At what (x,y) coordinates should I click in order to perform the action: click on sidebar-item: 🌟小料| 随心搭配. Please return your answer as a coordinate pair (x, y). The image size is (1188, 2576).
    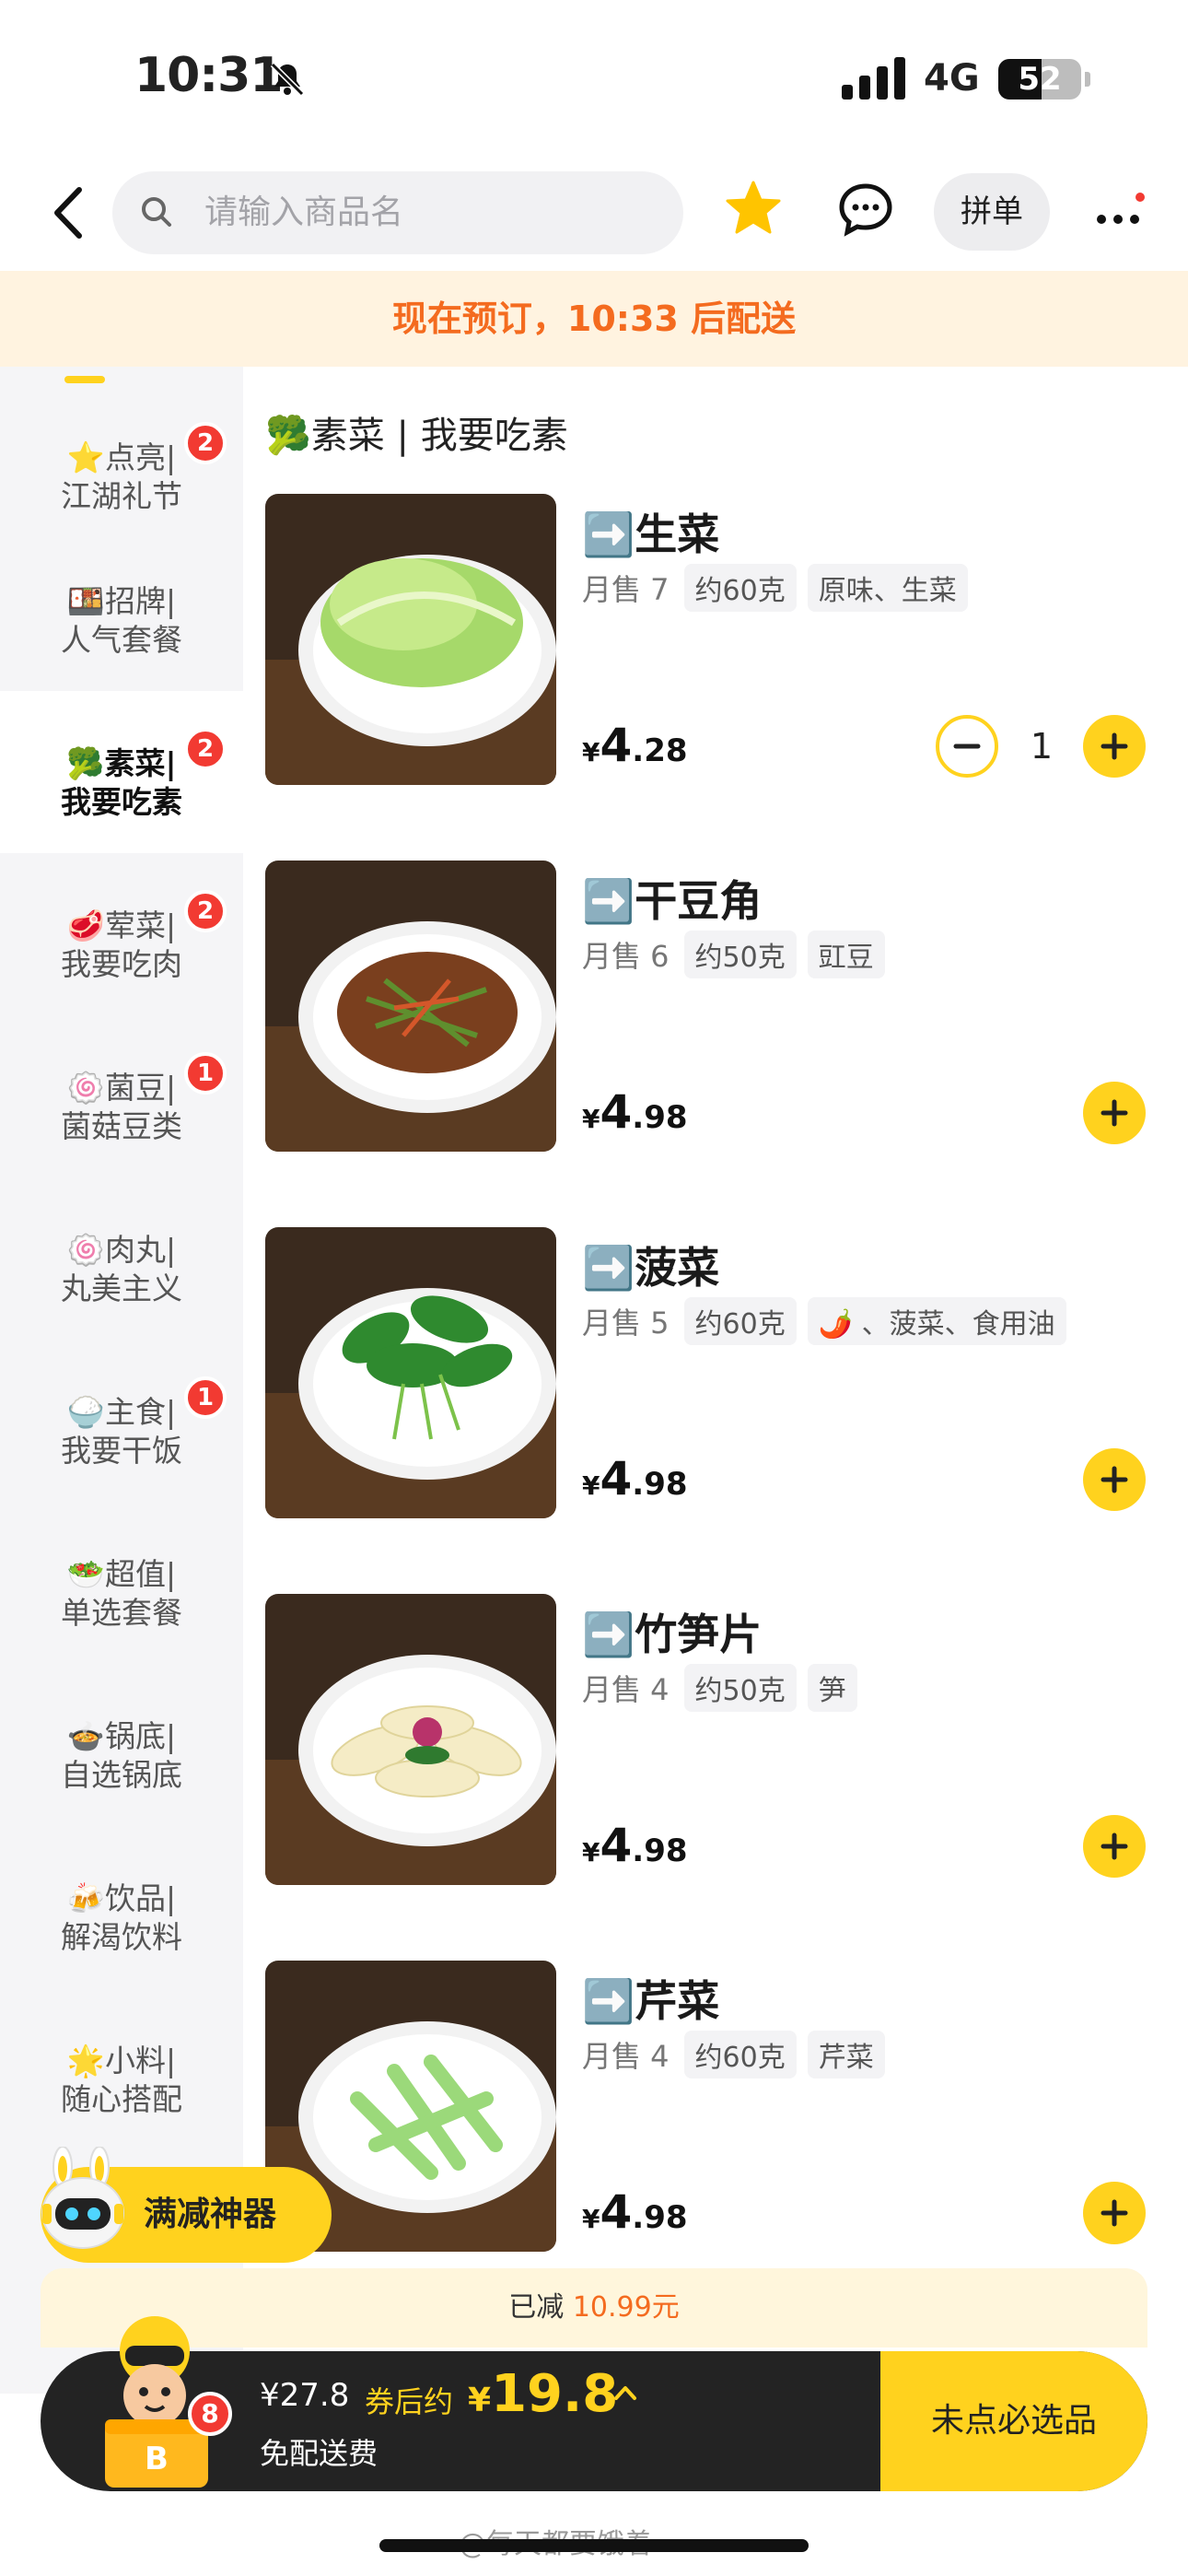
    Looking at the image, I should click on (121, 2069).